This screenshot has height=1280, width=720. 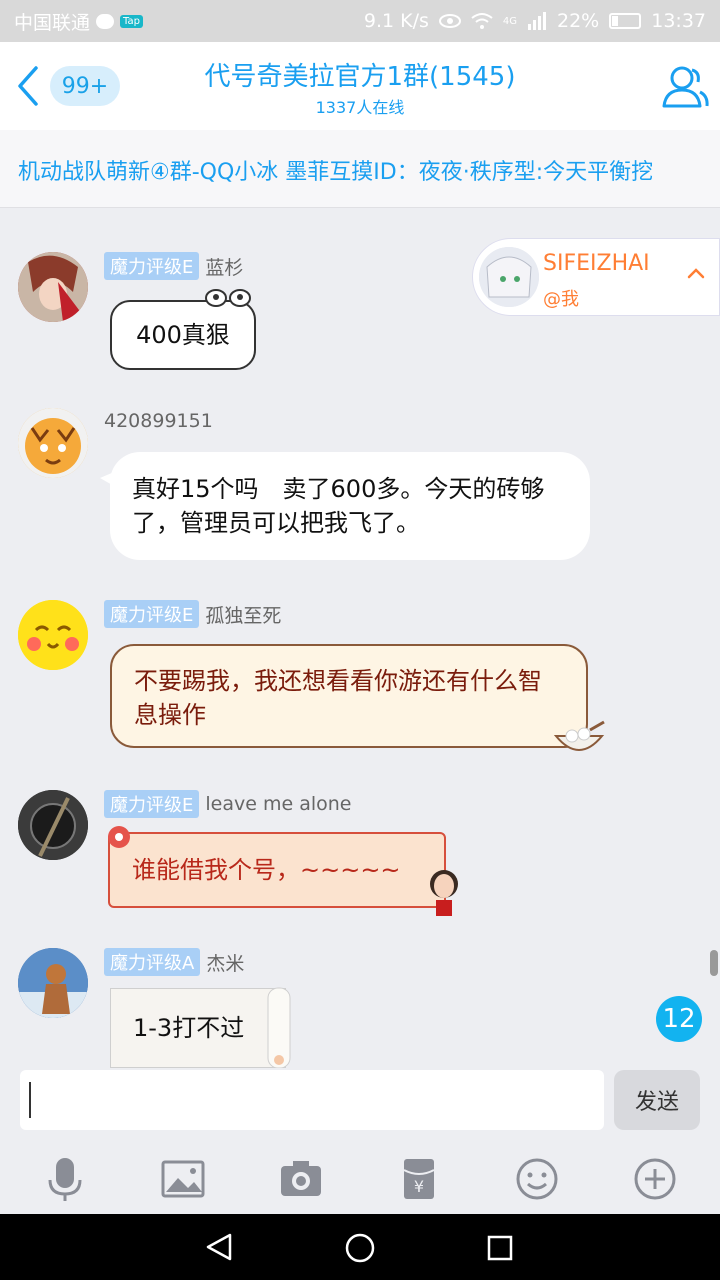 What do you see at coordinates (509, 21) in the screenshot?
I see `signal-label: 4G` at bounding box center [509, 21].